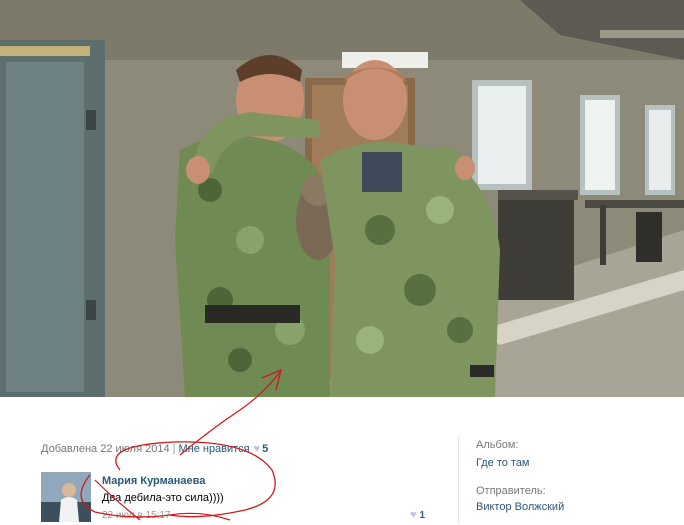 This screenshot has height=525, width=684. Describe the element at coordinates (458, 480) in the screenshot. I see `sidebar-divider` at that location.